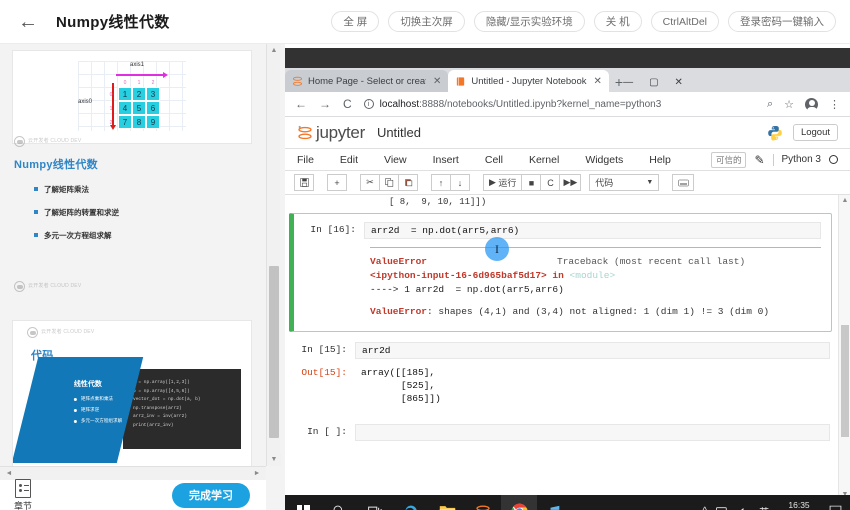 The image size is (850, 510). What do you see at coordinates (211, 495) in the screenshot?
I see `finish-study-button: 完成学习` at bounding box center [211, 495].